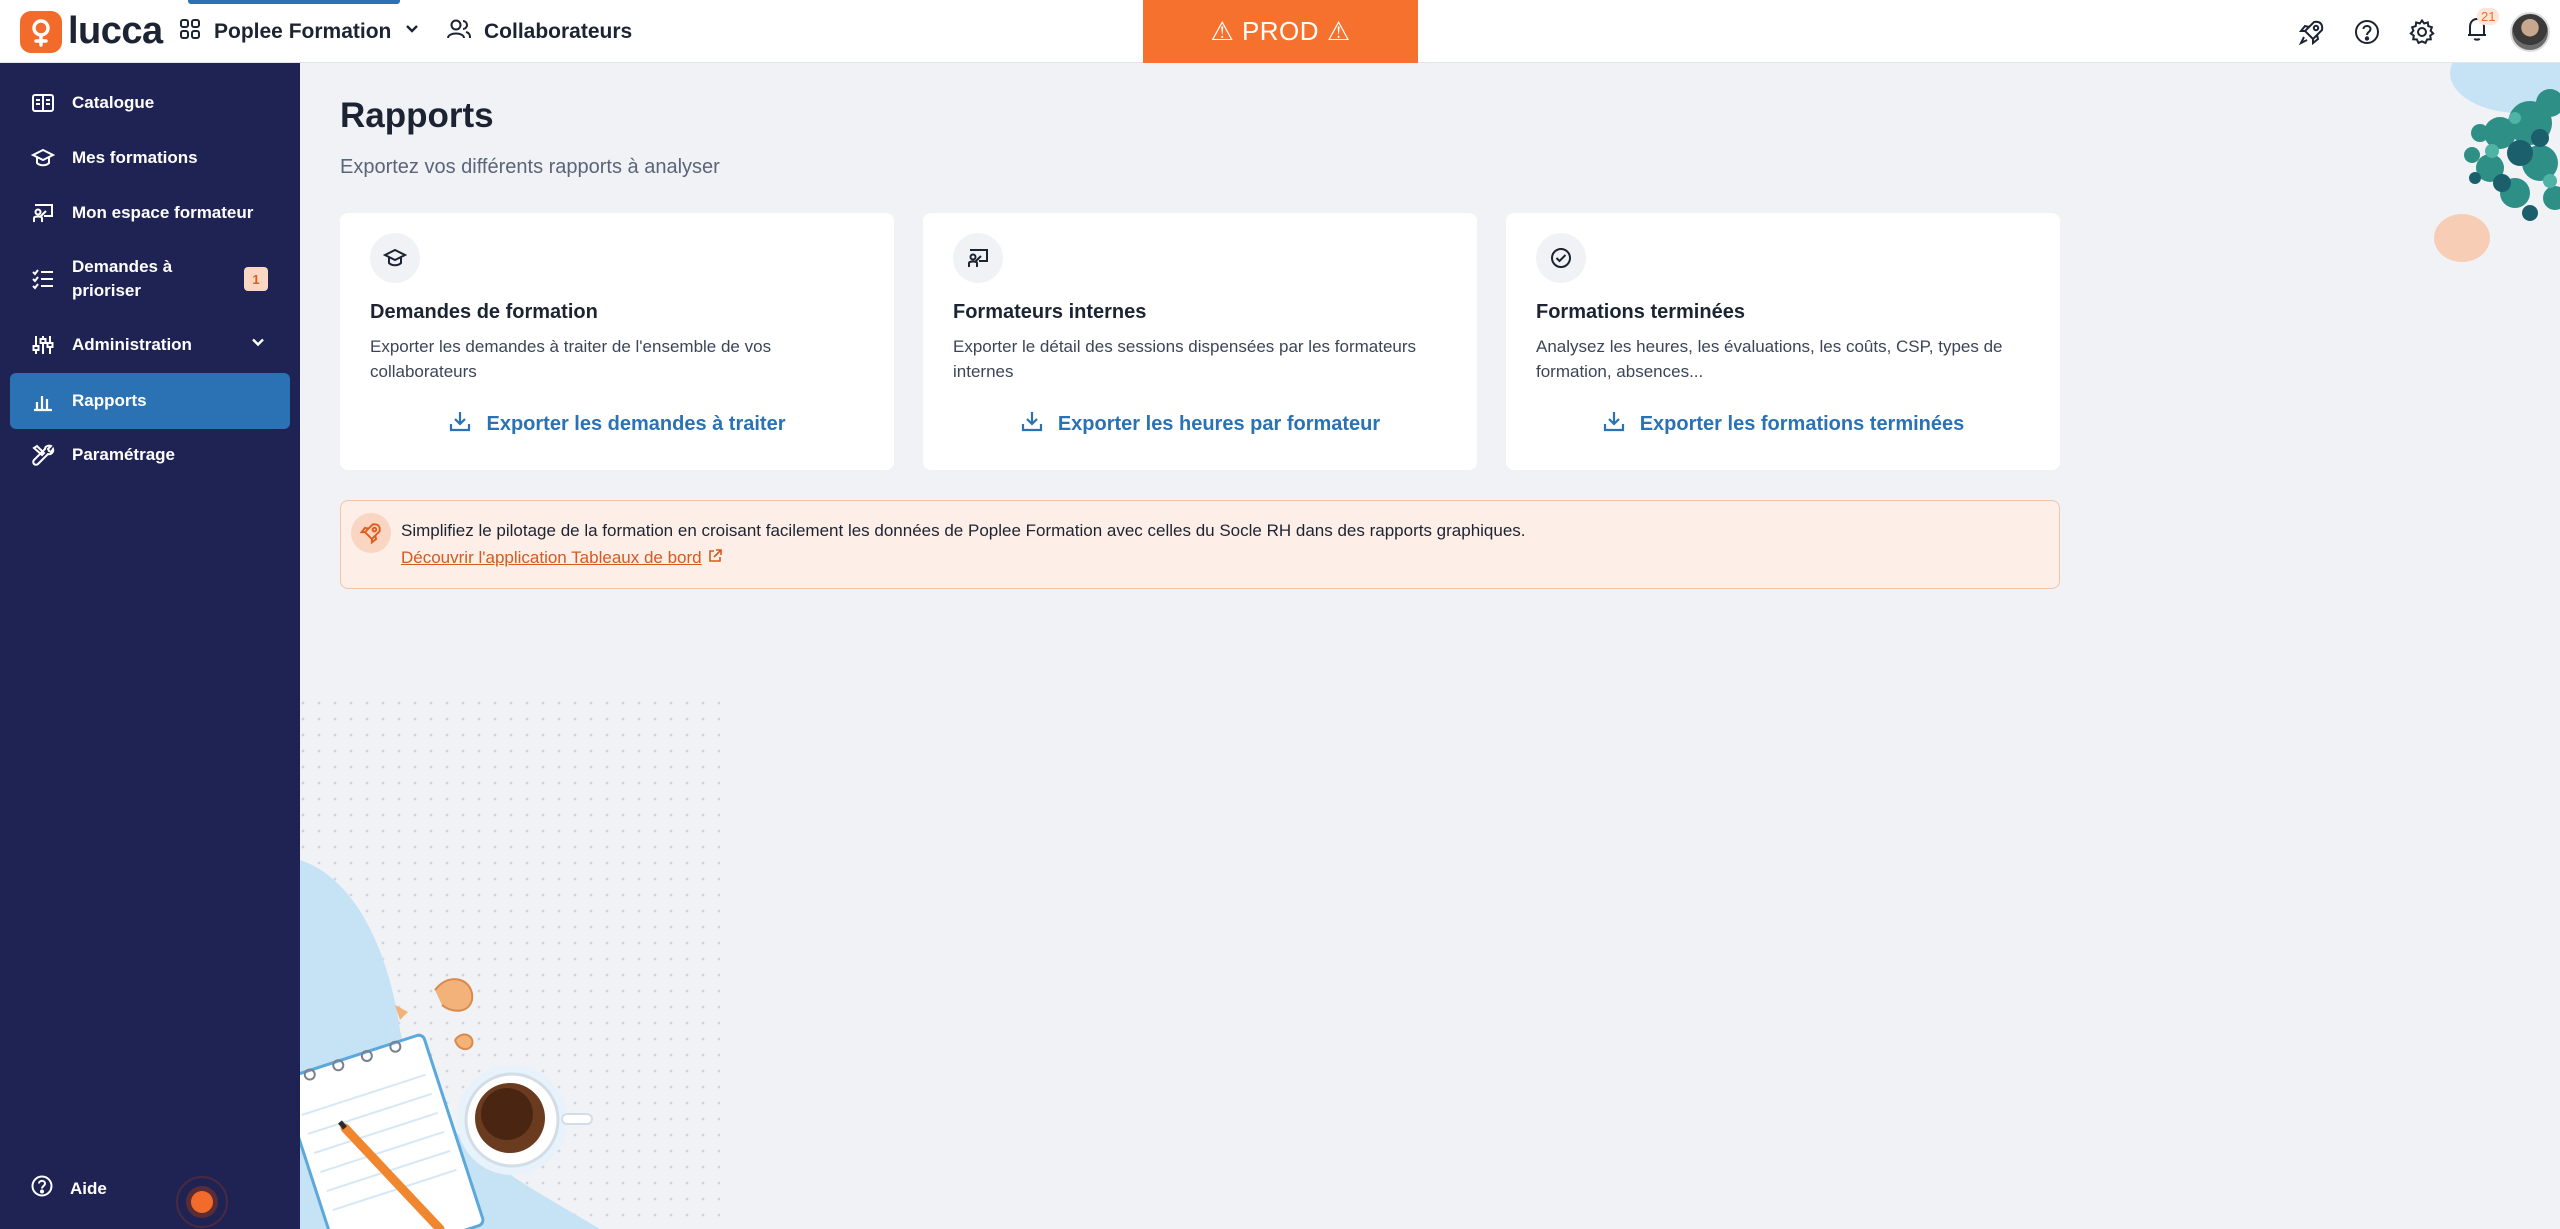 This screenshot has width=2560, height=1229. I want to click on status-pulse-button, so click(202, 1202).